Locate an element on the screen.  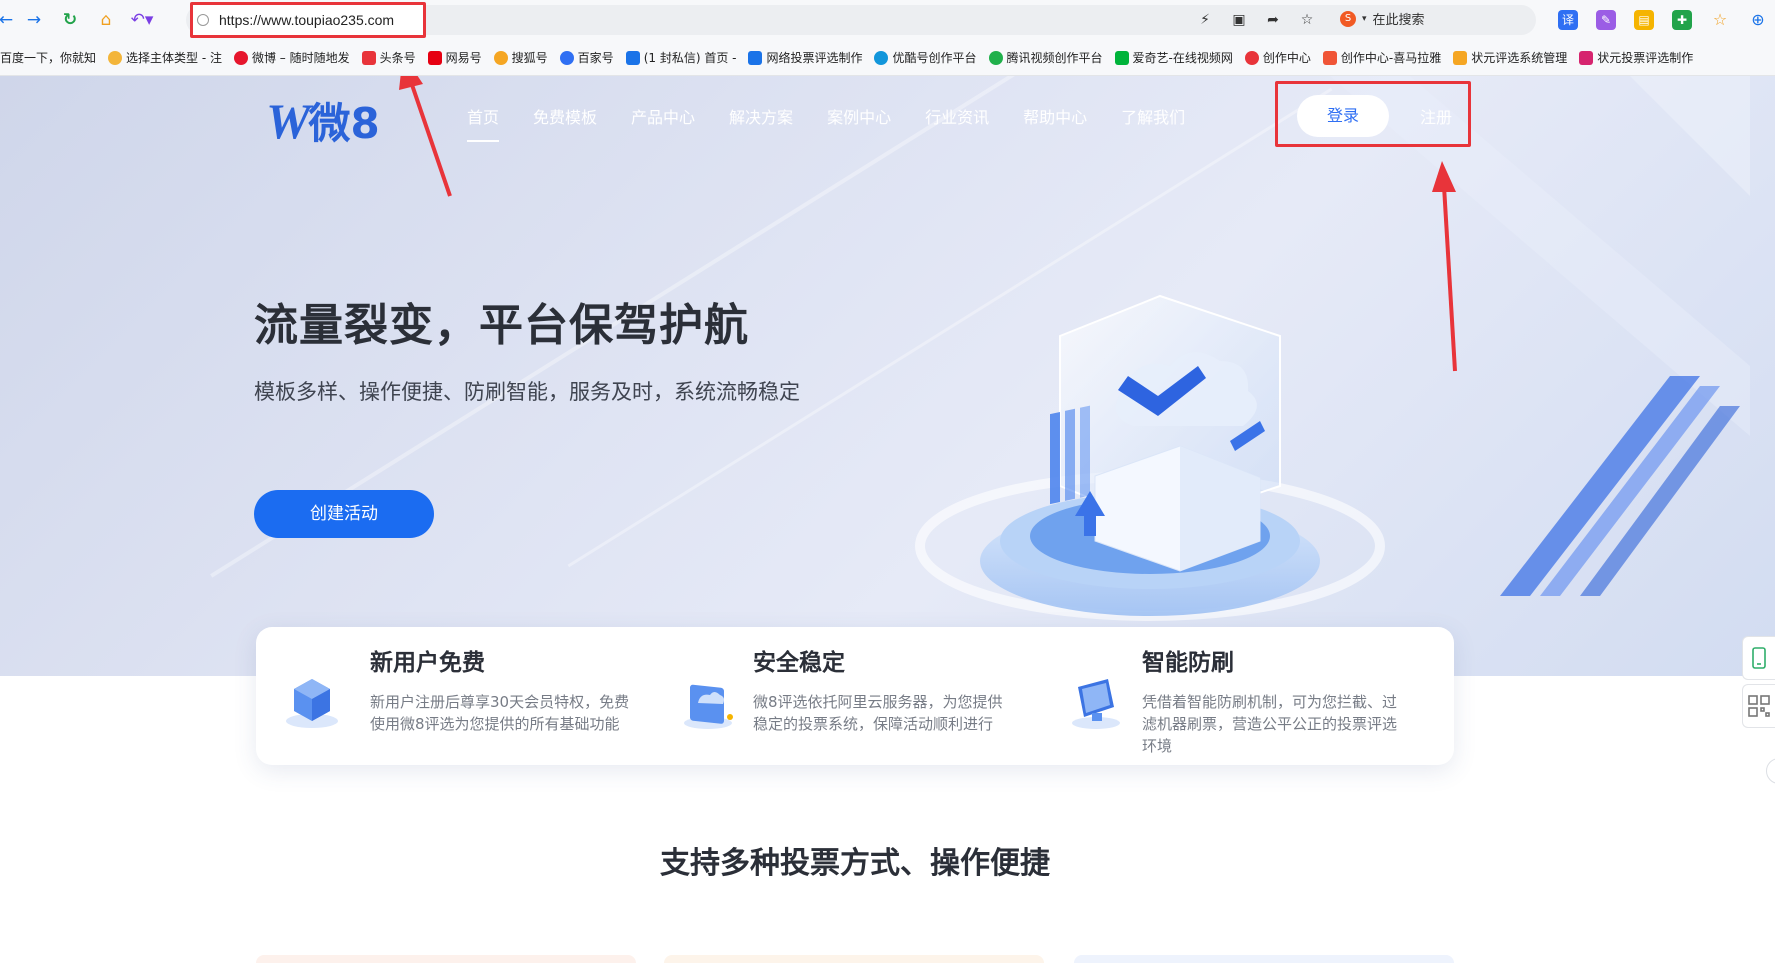
hero-title: 流量裂变，平台保驾护航 is located at coordinates (501, 325).